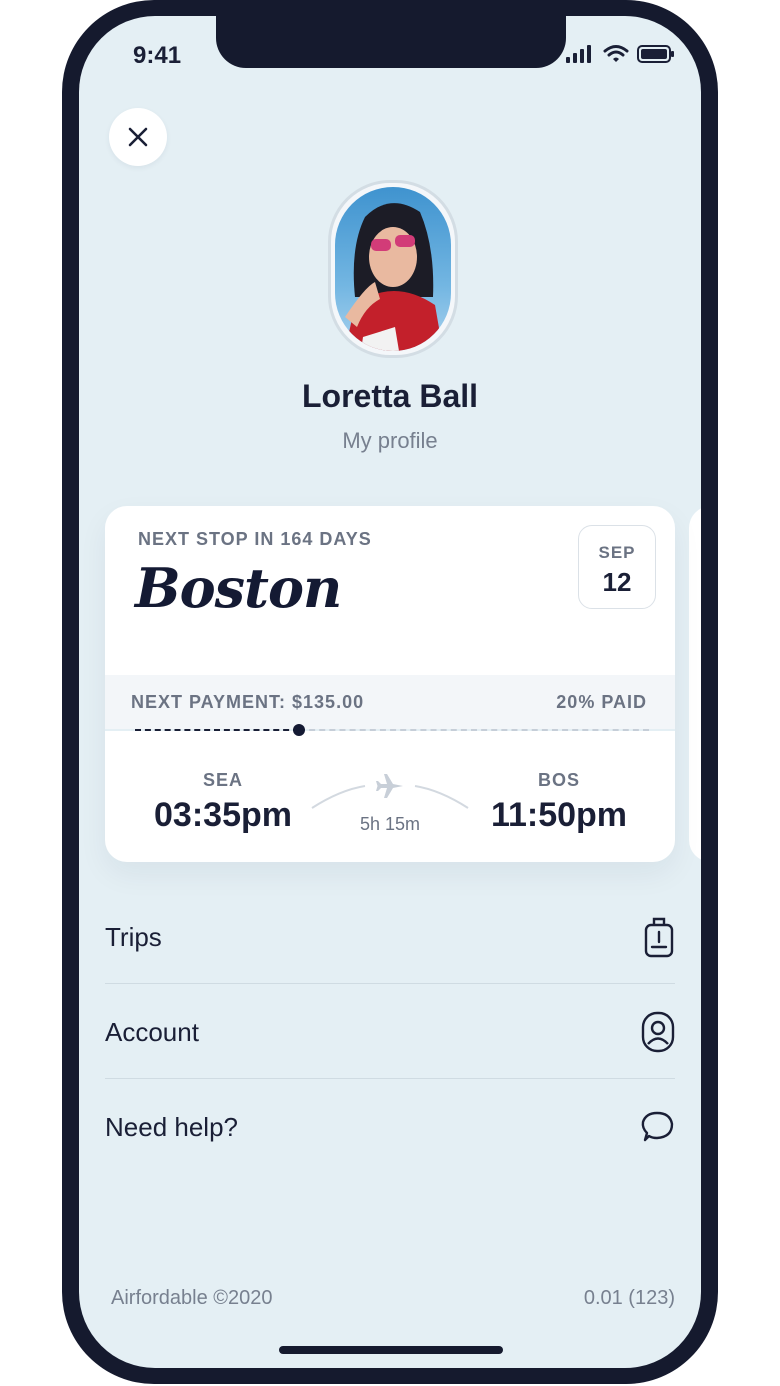 The width and height of the screenshot is (780, 1386). What do you see at coordinates (390, 1032) in the screenshot?
I see `menu-item-account: Account` at bounding box center [390, 1032].